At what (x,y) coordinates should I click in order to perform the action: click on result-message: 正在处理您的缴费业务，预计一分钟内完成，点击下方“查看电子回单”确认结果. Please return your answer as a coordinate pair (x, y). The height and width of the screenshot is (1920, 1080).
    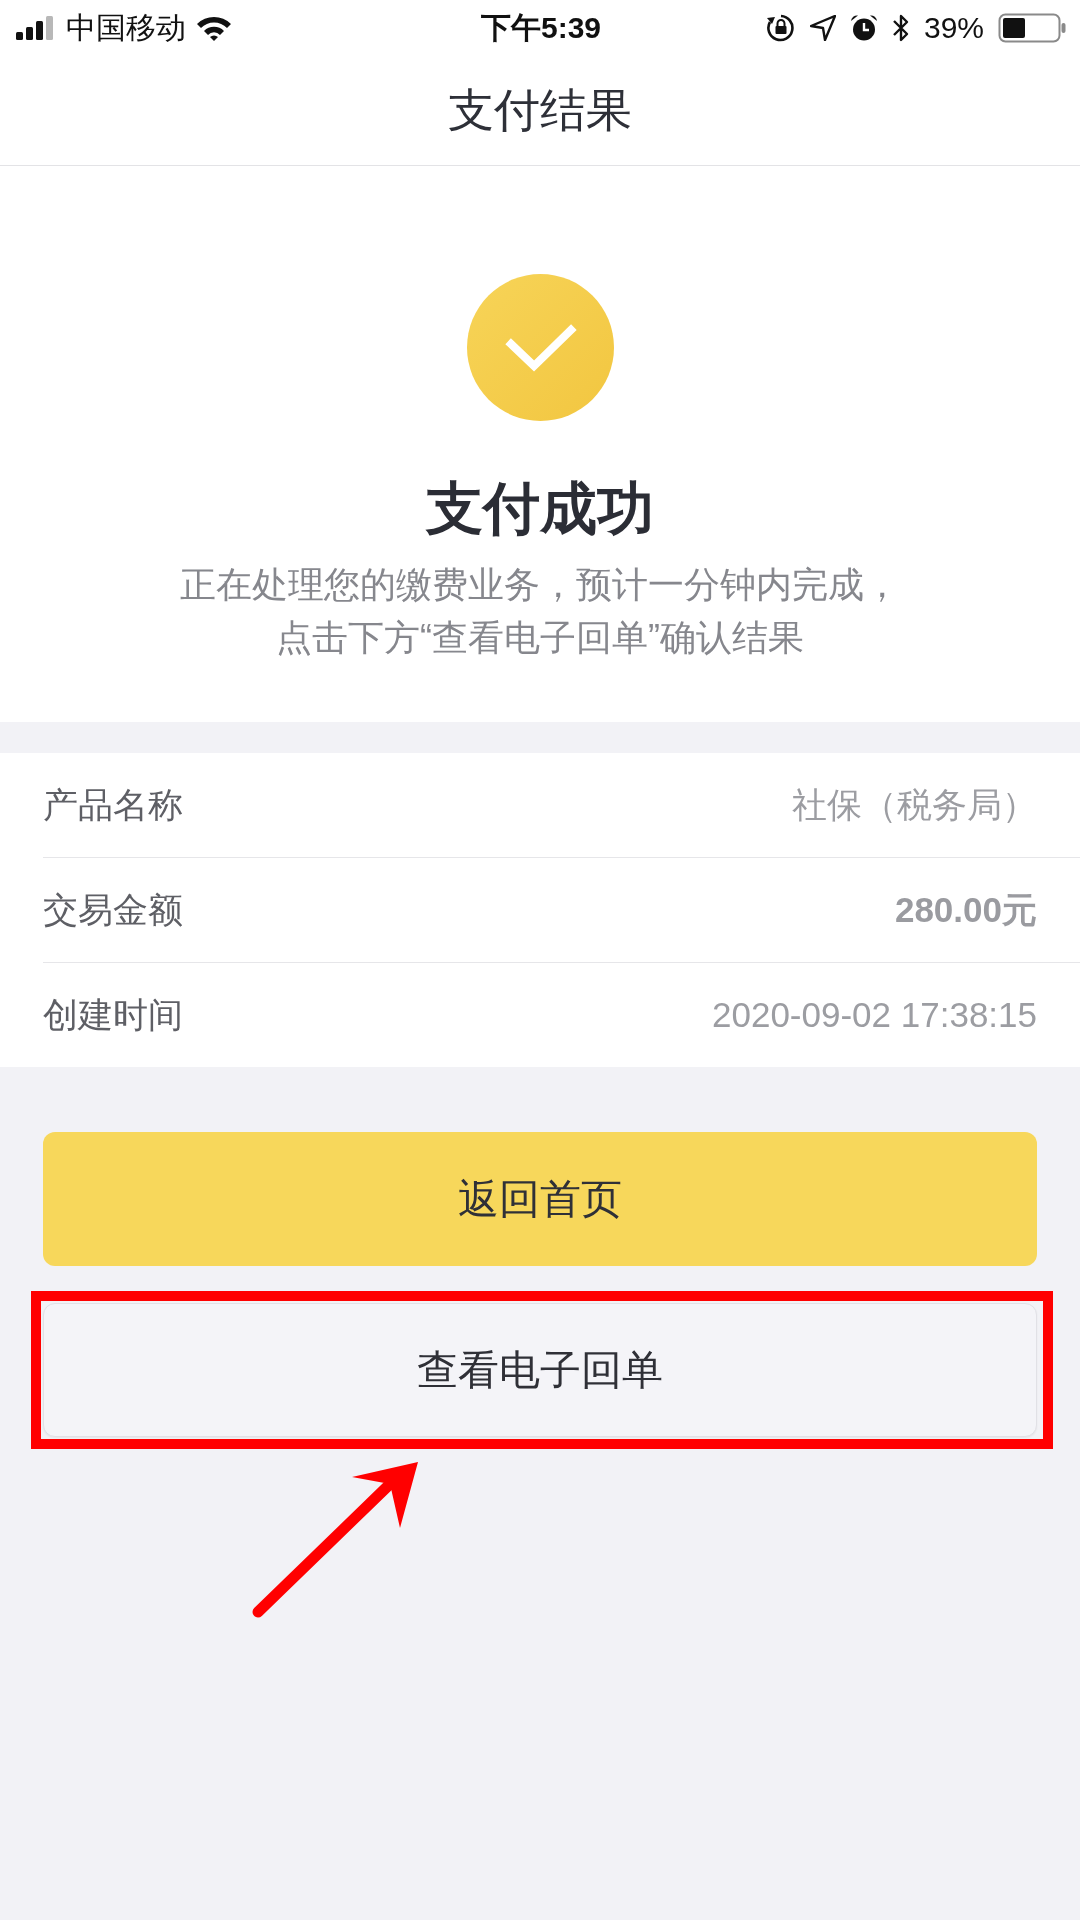
    Looking at the image, I should click on (540, 611).